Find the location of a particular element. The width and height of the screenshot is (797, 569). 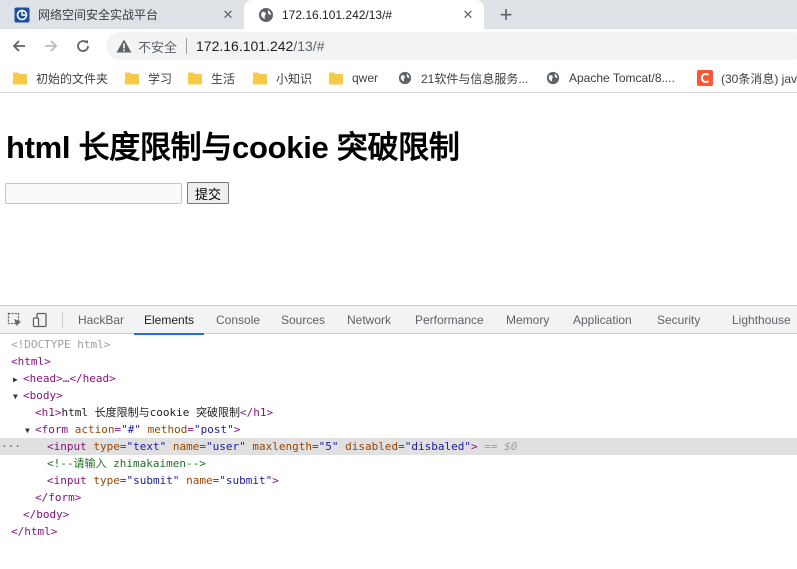

attr-name: disabled is located at coordinates (372, 446).